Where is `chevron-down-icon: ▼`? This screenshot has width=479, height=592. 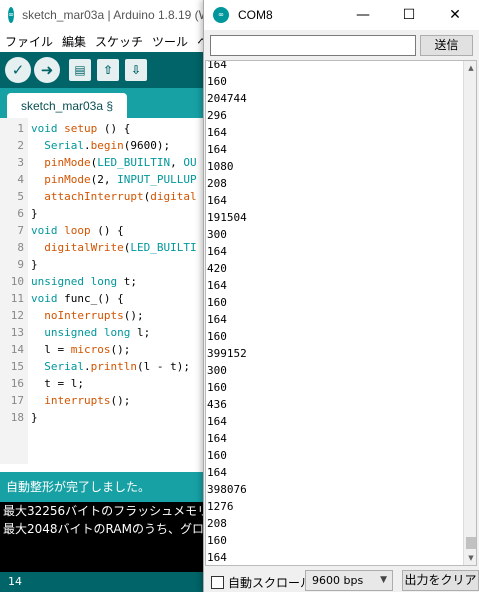
chevron-down-icon: ▼ is located at coordinates (383, 580).